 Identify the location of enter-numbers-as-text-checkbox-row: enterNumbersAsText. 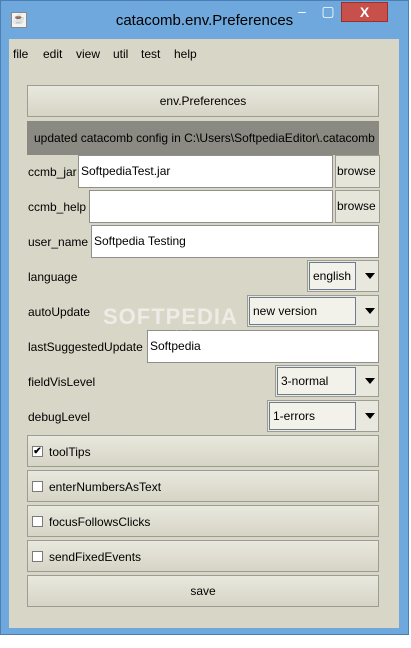
(203, 486).